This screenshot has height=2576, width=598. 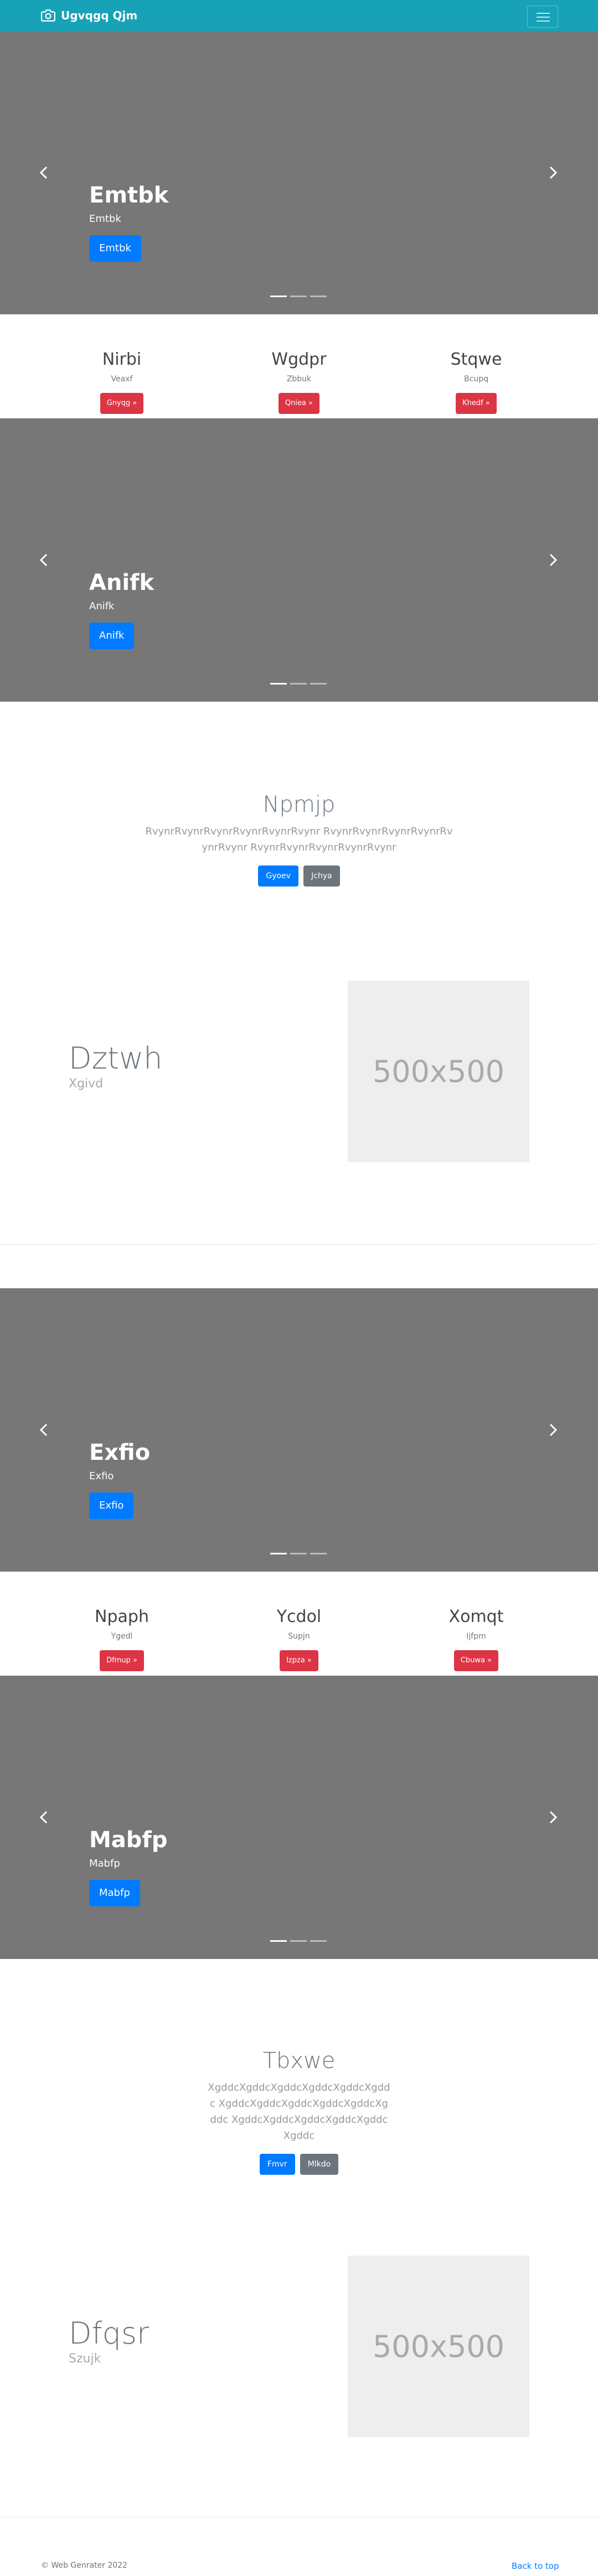 I want to click on navbar-toggler, so click(x=542, y=17).